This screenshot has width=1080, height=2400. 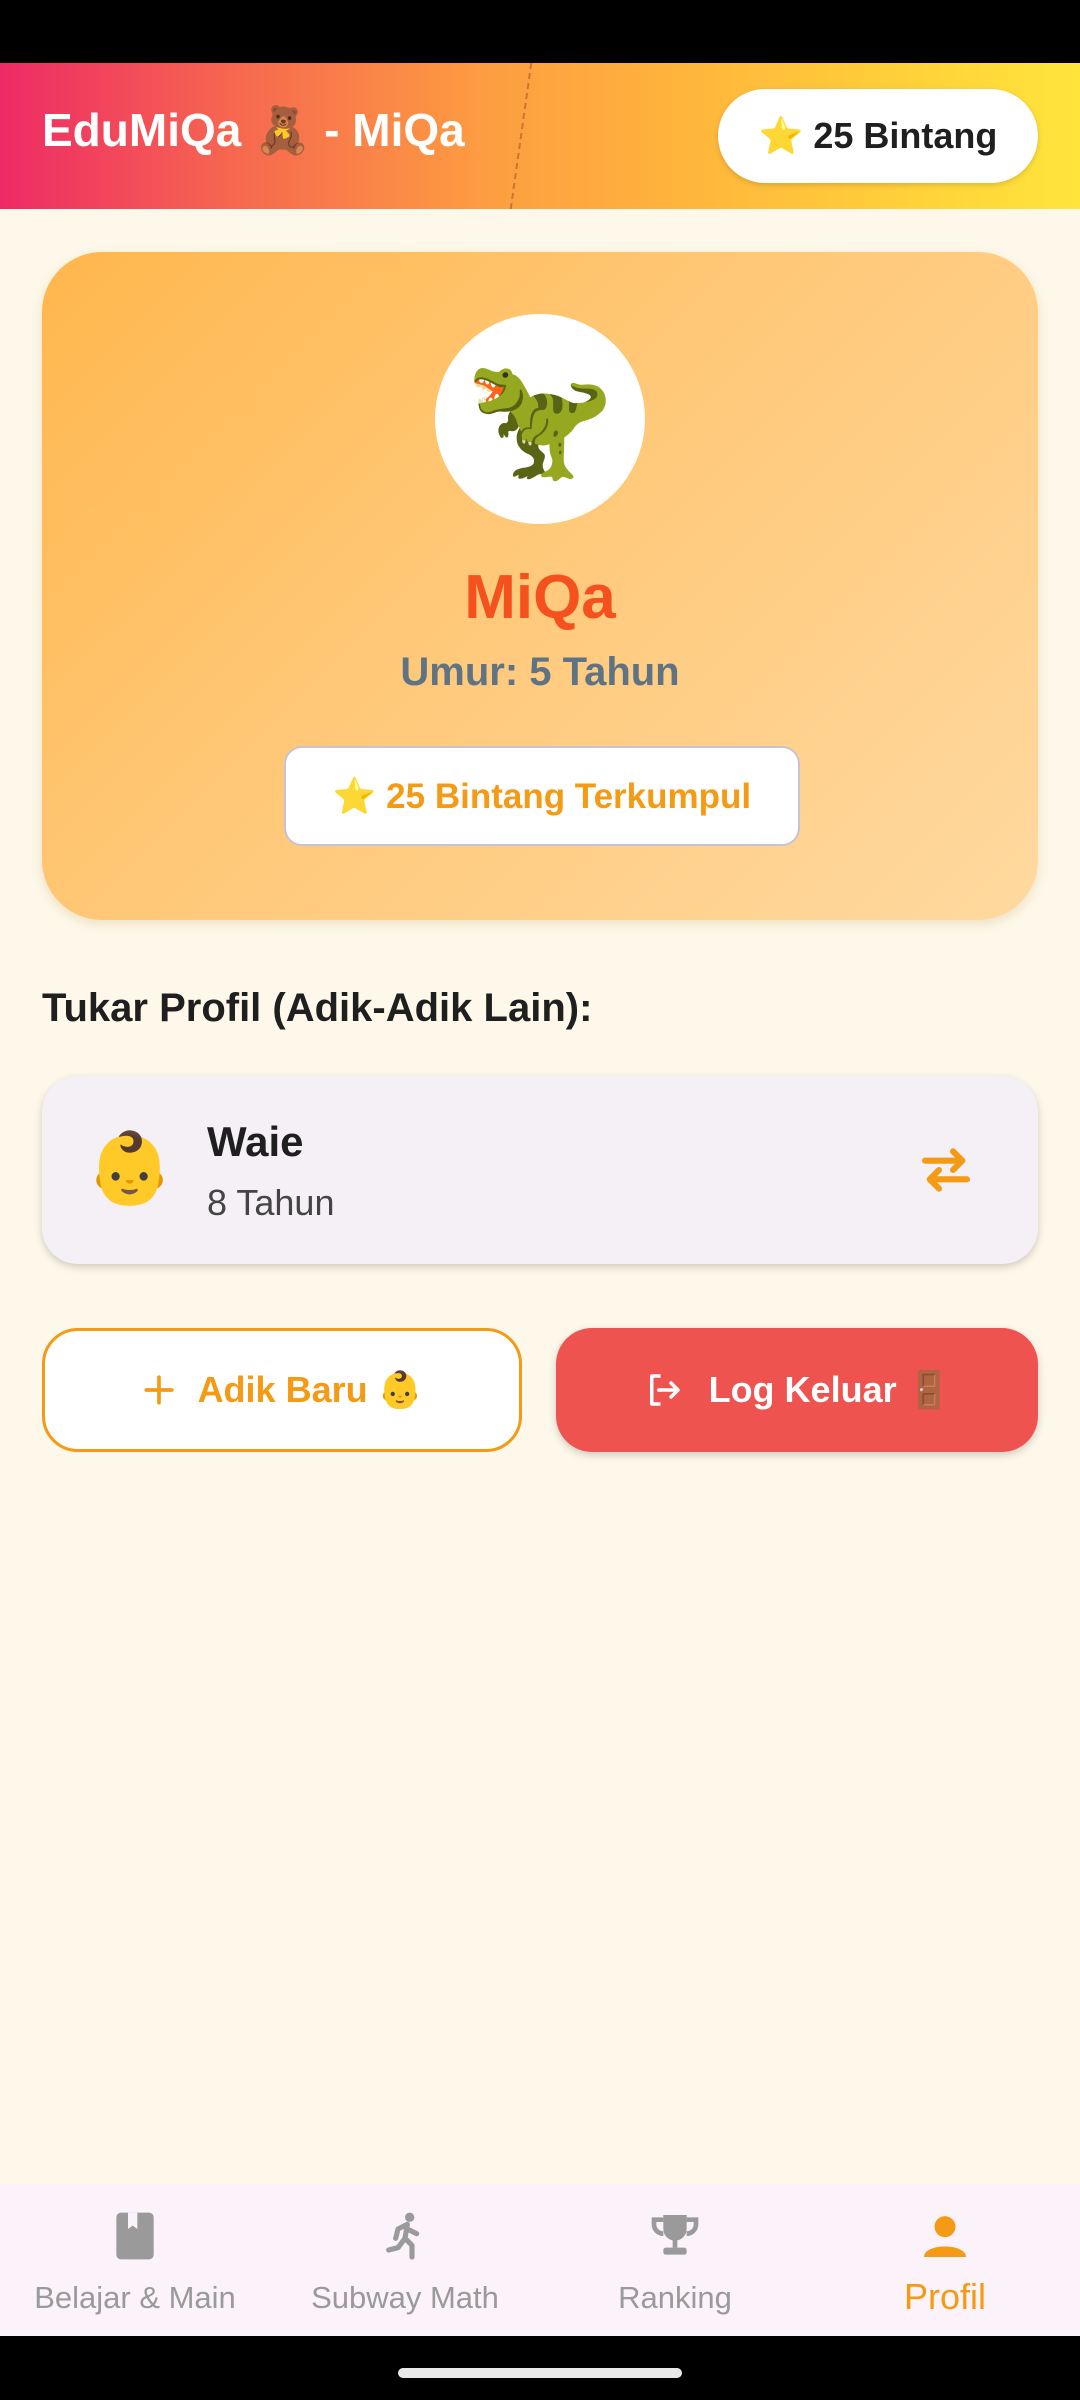 What do you see at coordinates (675, 2235) in the screenshot?
I see `trophy-icon` at bounding box center [675, 2235].